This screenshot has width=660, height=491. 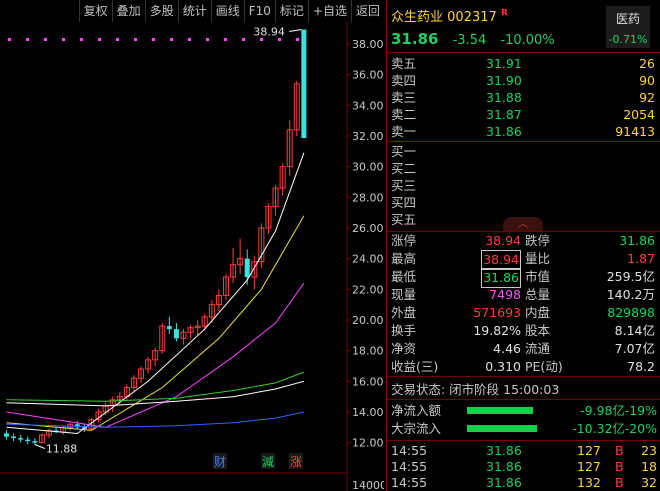 What do you see at coordinates (404, 185) in the screenshot?
I see `order-level-label: 买三` at bounding box center [404, 185].